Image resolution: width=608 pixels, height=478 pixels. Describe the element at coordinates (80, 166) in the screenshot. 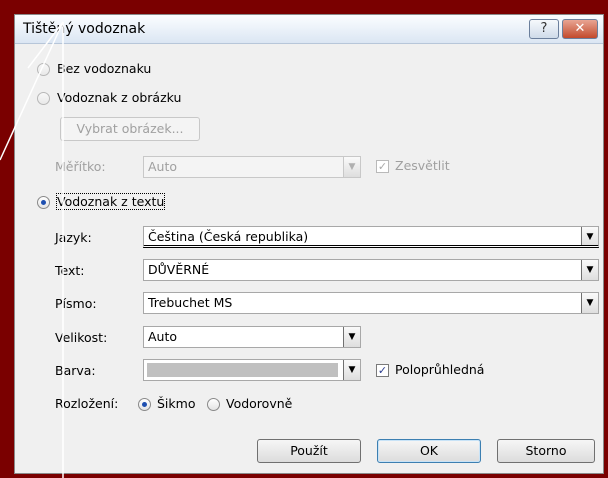

I see `scale-label: Měřítko:` at that location.